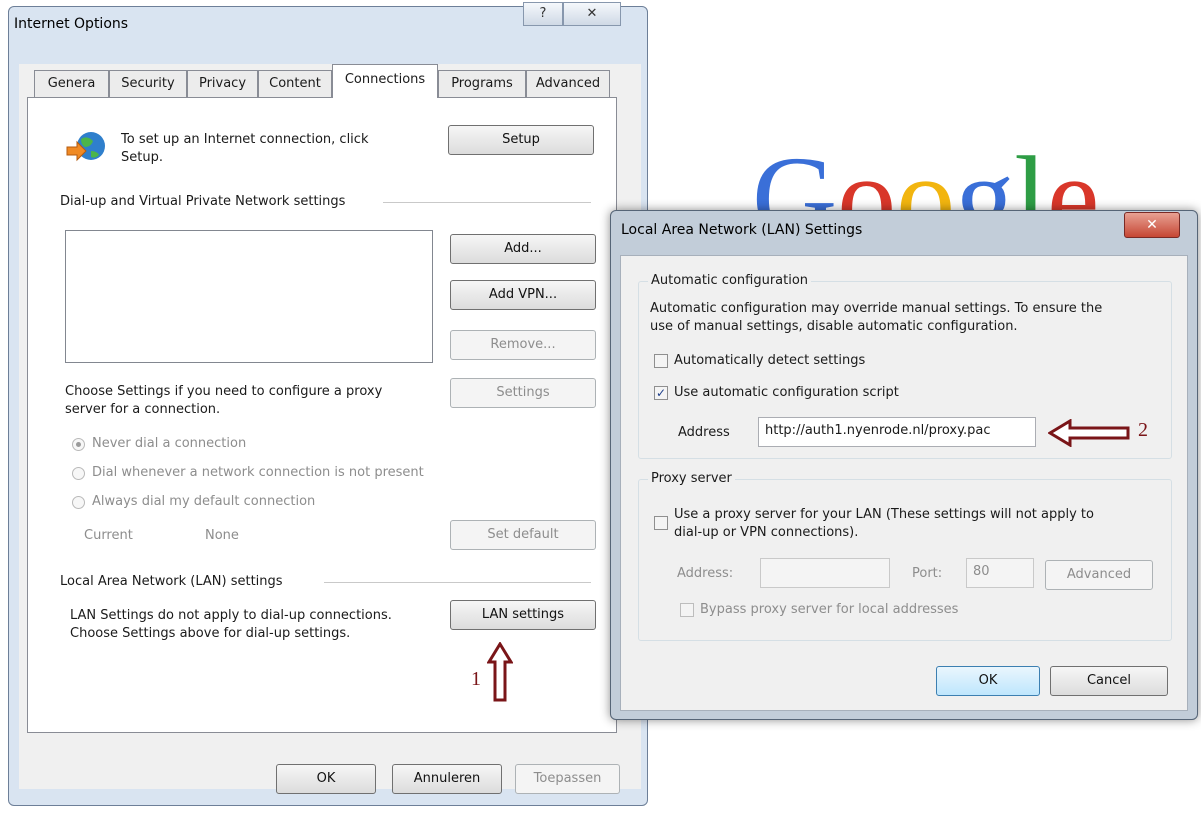 This screenshot has width=1201, height=814. I want to click on tab-programs: Programs, so click(482, 84).